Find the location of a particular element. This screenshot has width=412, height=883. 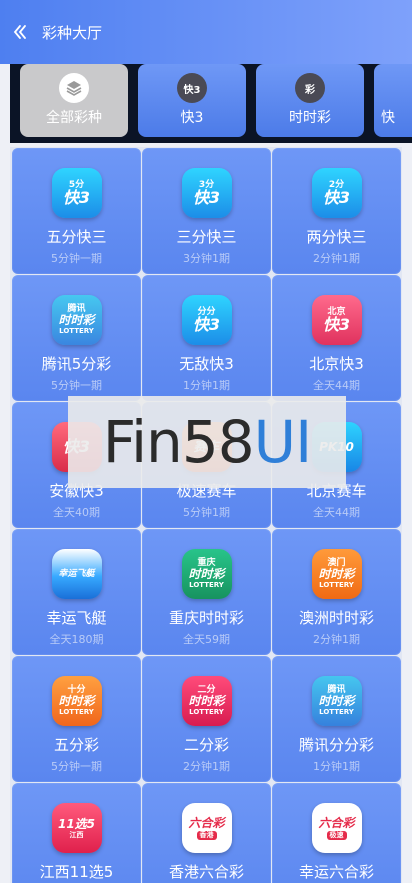

k3-logo-icon: 北京 快3 is located at coordinates (336, 320).